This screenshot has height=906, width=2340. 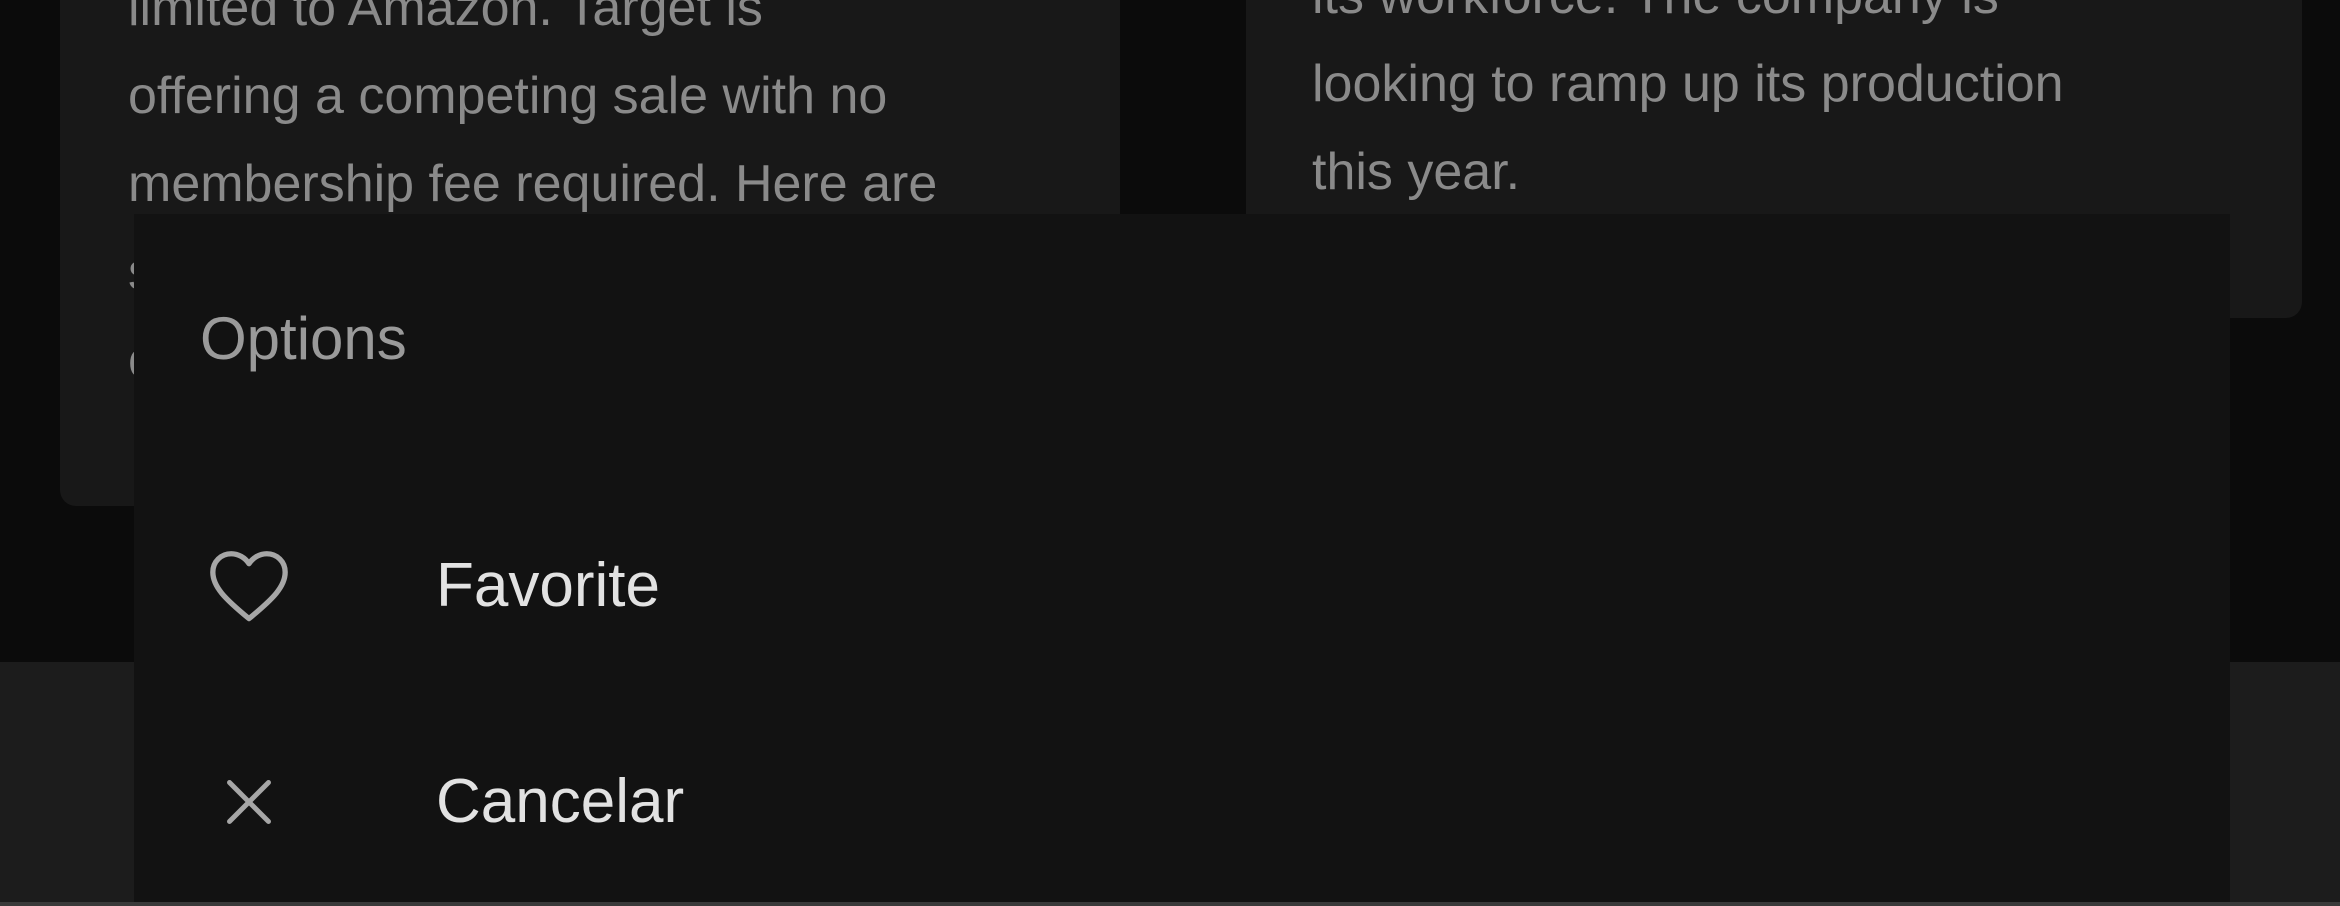 I want to click on article-snippet-line: offering a competing sale with no, so click(x=508, y=96).